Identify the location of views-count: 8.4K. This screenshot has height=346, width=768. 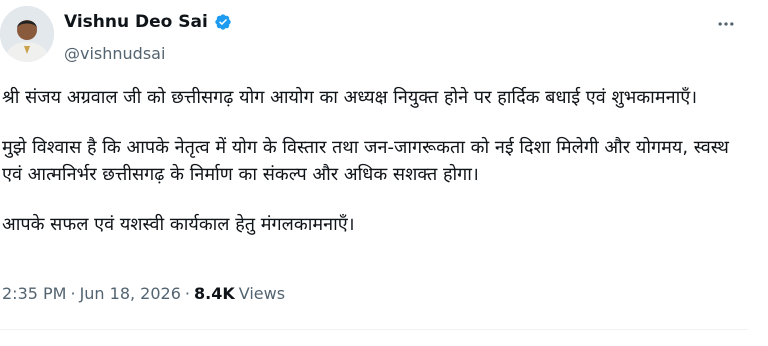
(214, 293).